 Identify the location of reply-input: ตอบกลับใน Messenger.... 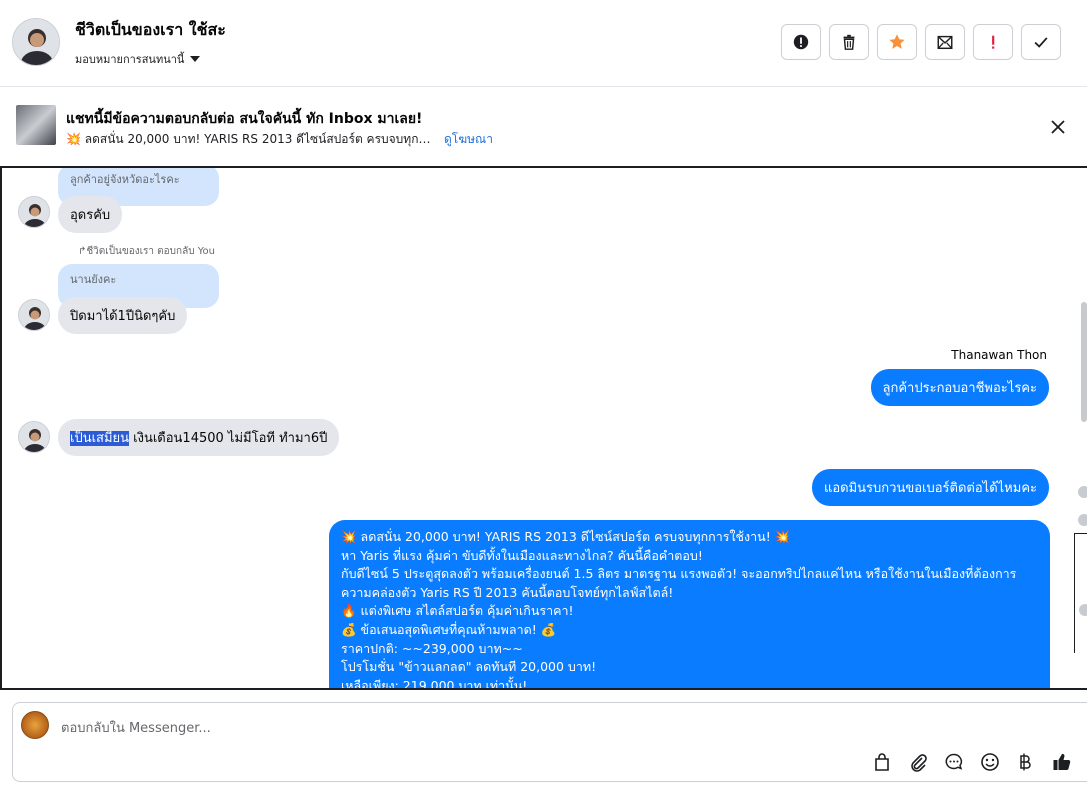
(136, 727).